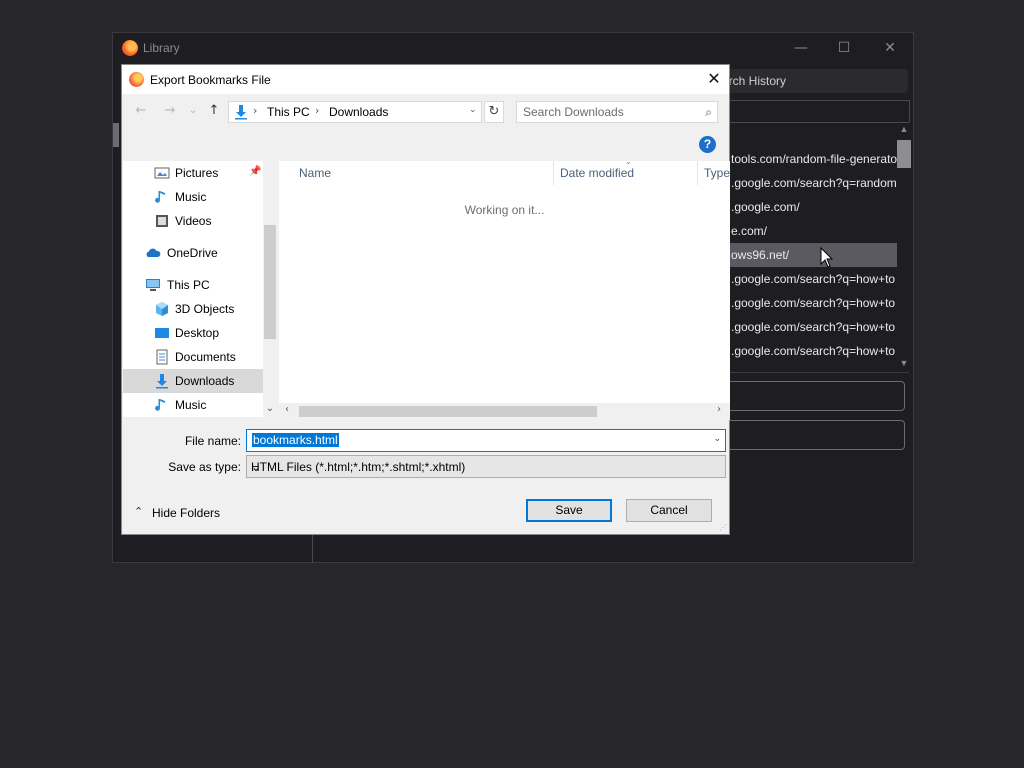  Describe the element at coordinates (212, 441) in the screenshot. I see `file-name-label: File name:` at that location.